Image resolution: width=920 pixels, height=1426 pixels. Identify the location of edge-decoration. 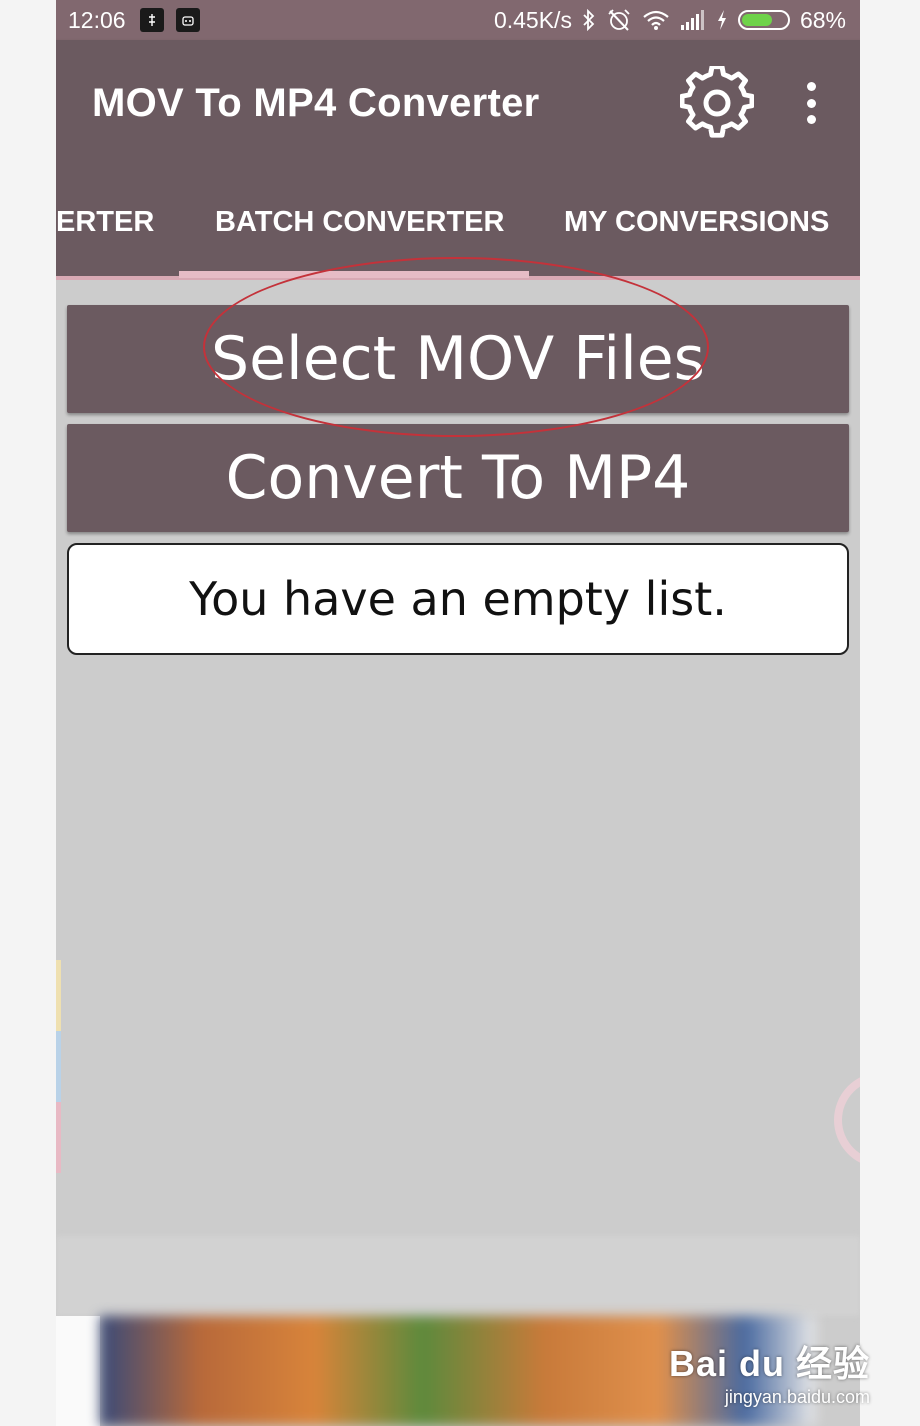
(58, 1066).